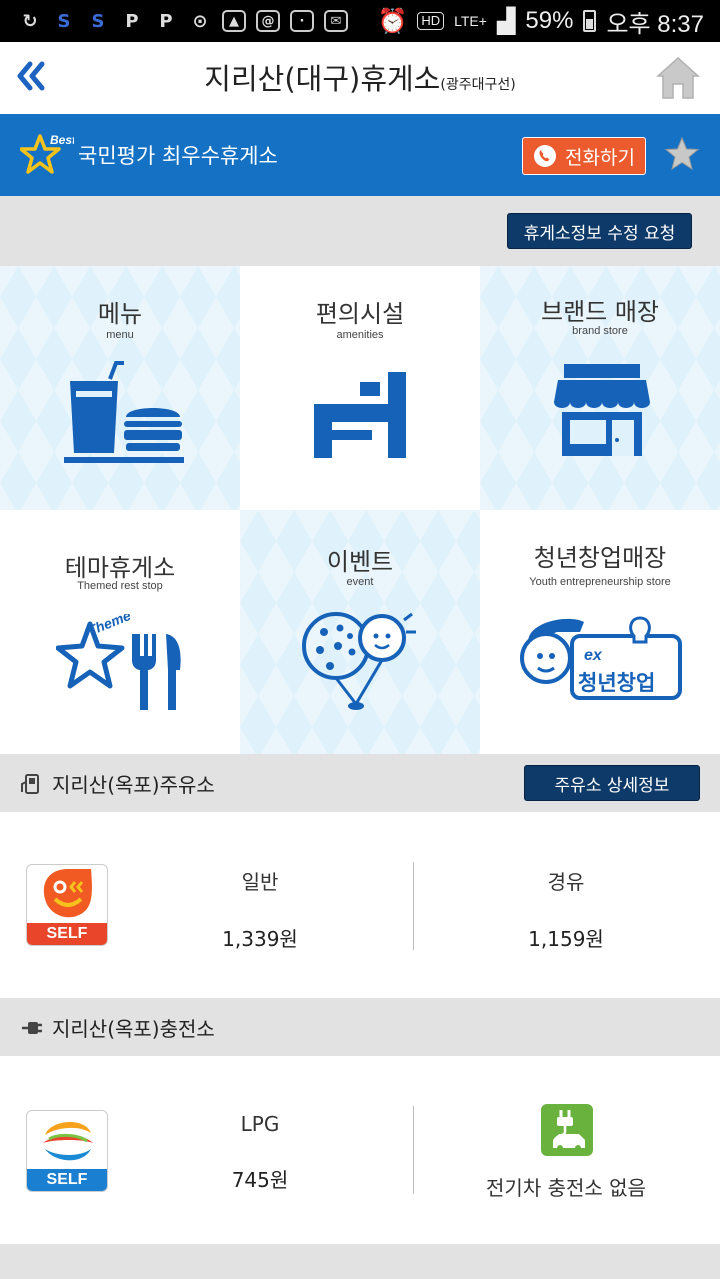 The image size is (720, 1279). I want to click on tile-menu: 메뉴 menu, so click(120, 388).